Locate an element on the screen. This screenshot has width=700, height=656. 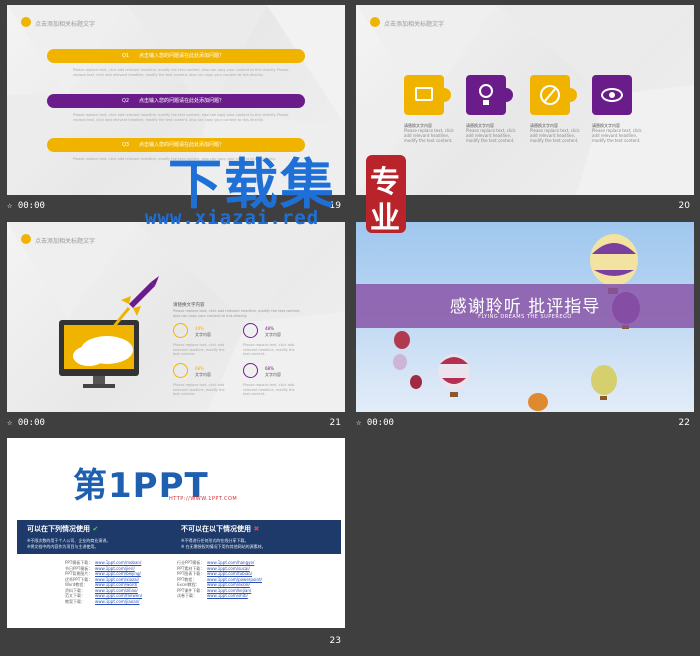
brand-url: HTTP://WWW.1PPT.COM is located at coordinates (203, 499).